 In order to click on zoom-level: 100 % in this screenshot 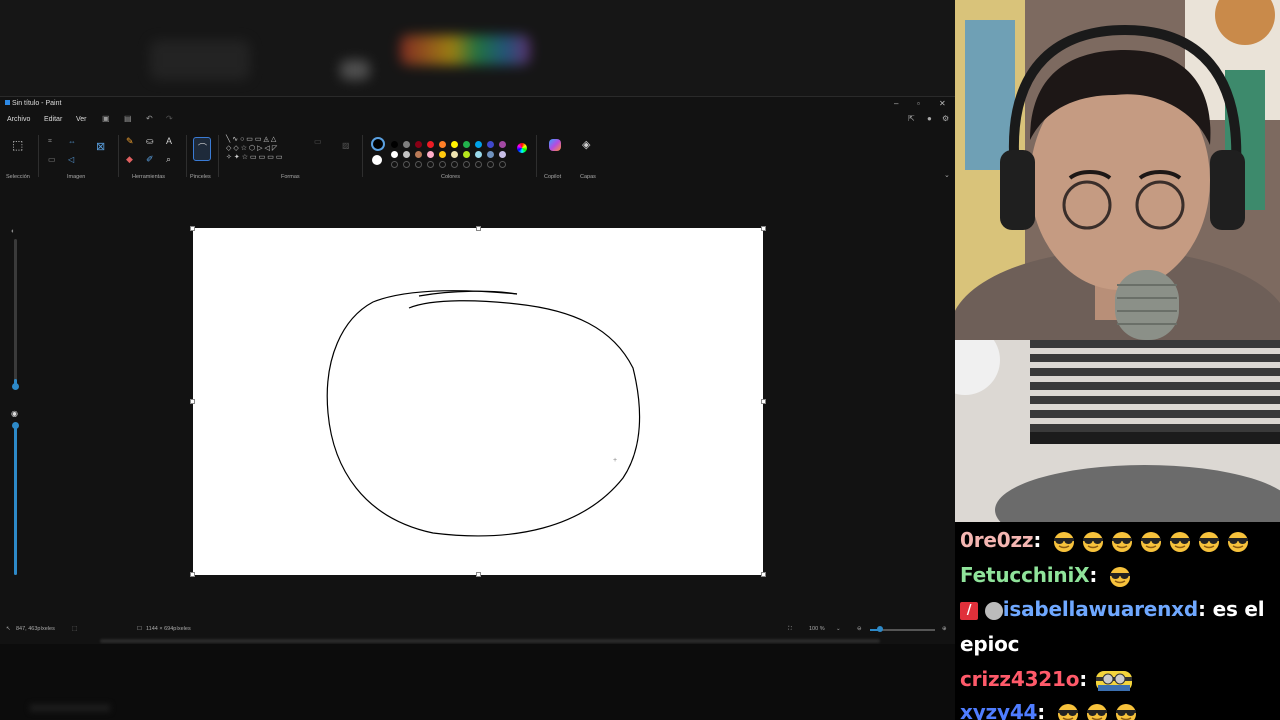, I will do `click(817, 629)`.